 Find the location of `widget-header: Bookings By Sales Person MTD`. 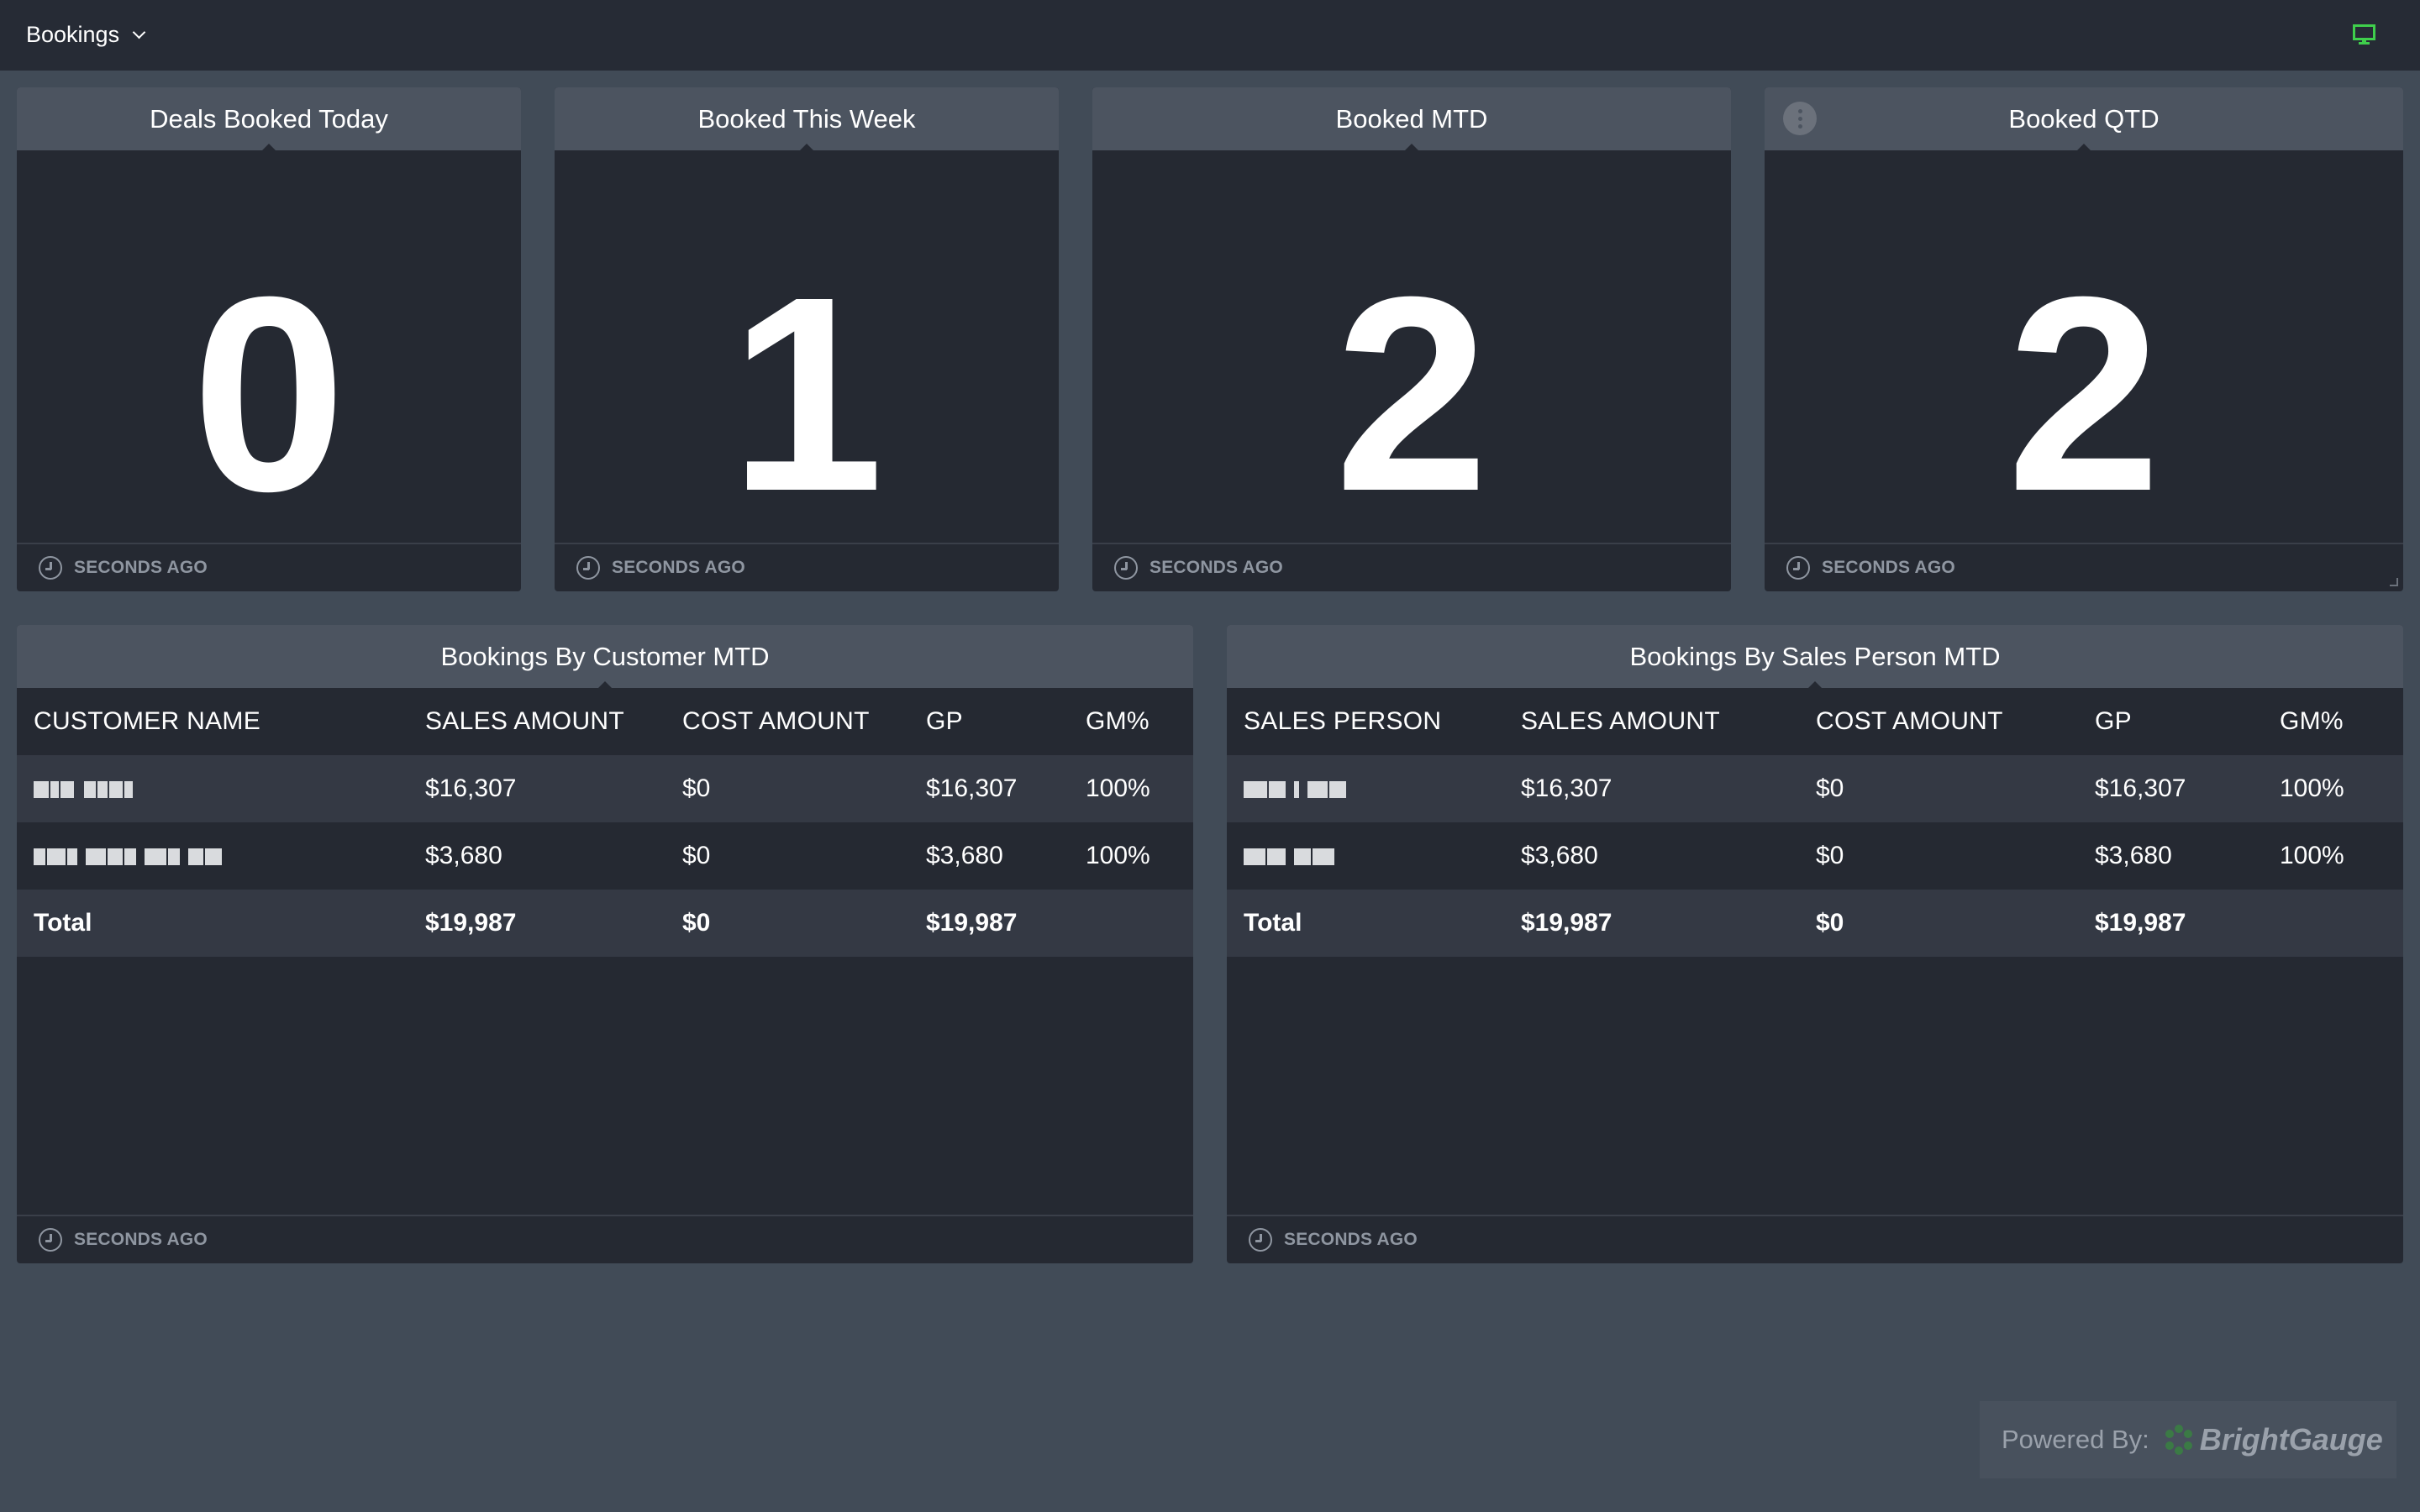

widget-header: Bookings By Sales Person MTD is located at coordinates (1815, 657).